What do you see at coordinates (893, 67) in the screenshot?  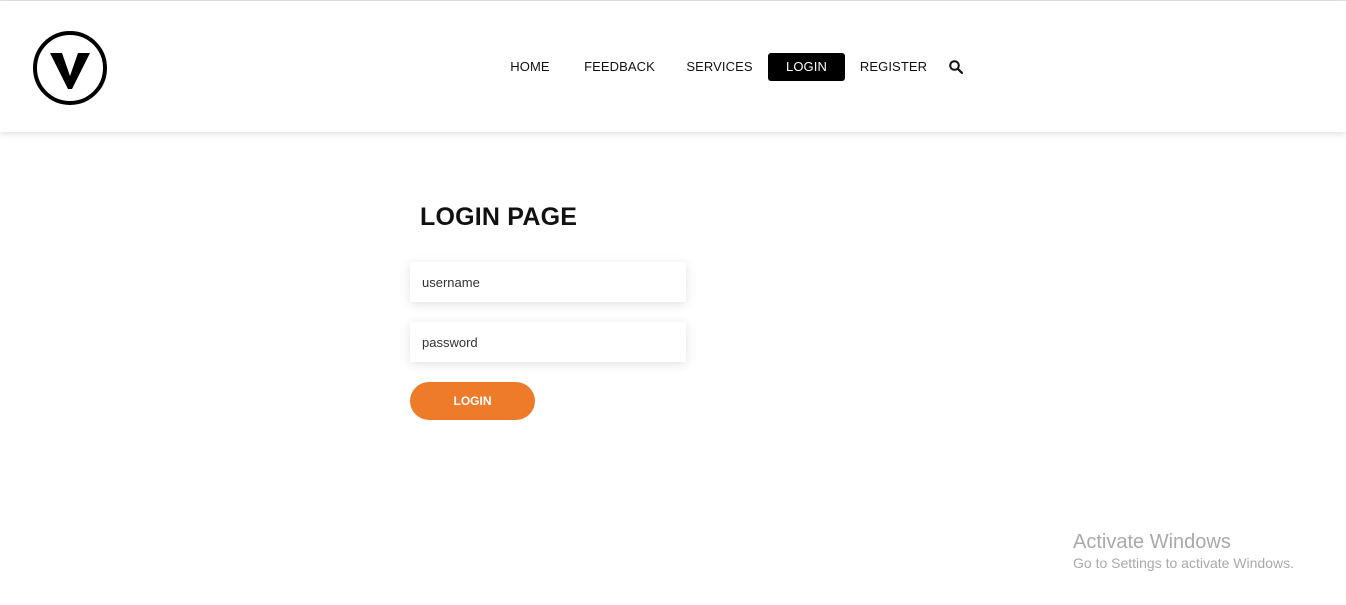 I see `nav-register: REGISTER` at bounding box center [893, 67].